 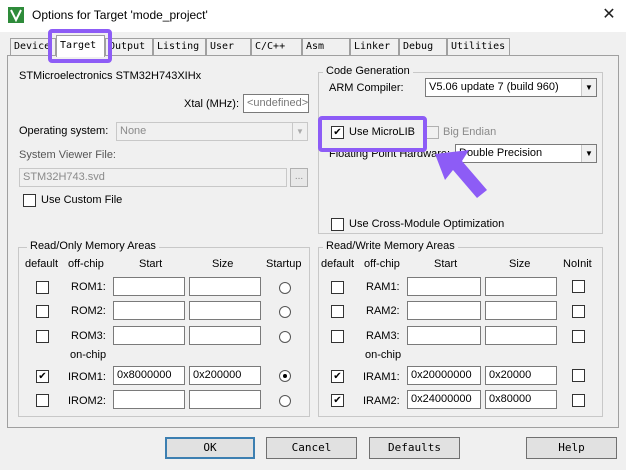 What do you see at coordinates (521, 399) in the screenshot?
I see `iram2-size-input: 0x80000` at bounding box center [521, 399].